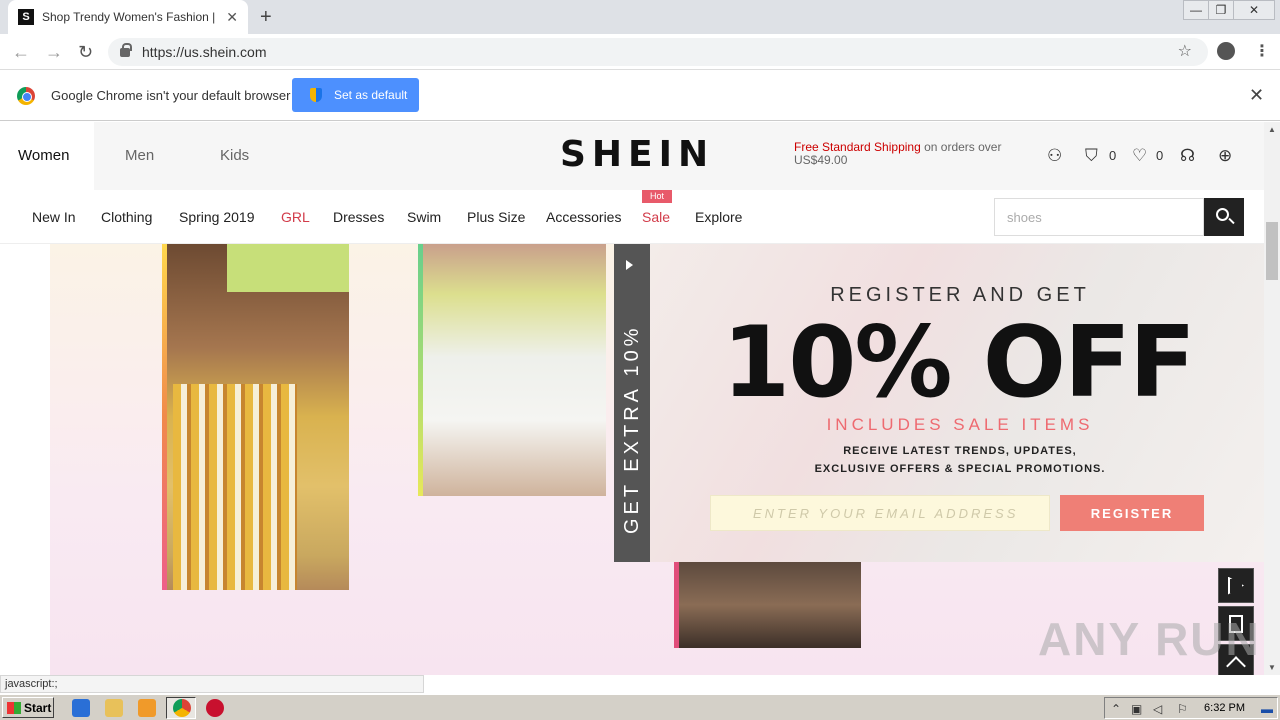  What do you see at coordinates (295, 217) in the screenshot?
I see `nav-grl: GRL` at bounding box center [295, 217].